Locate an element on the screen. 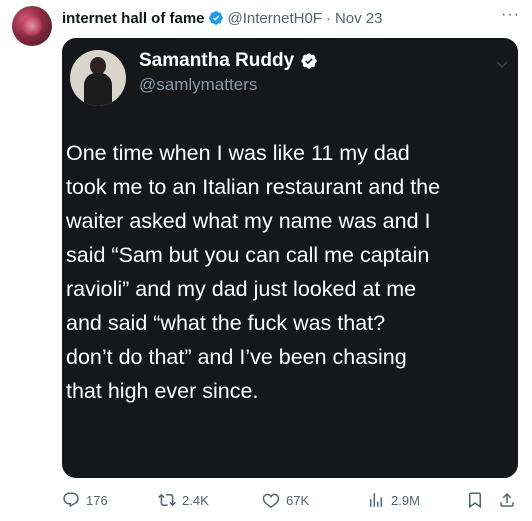  share-icon is located at coordinates (507, 499).